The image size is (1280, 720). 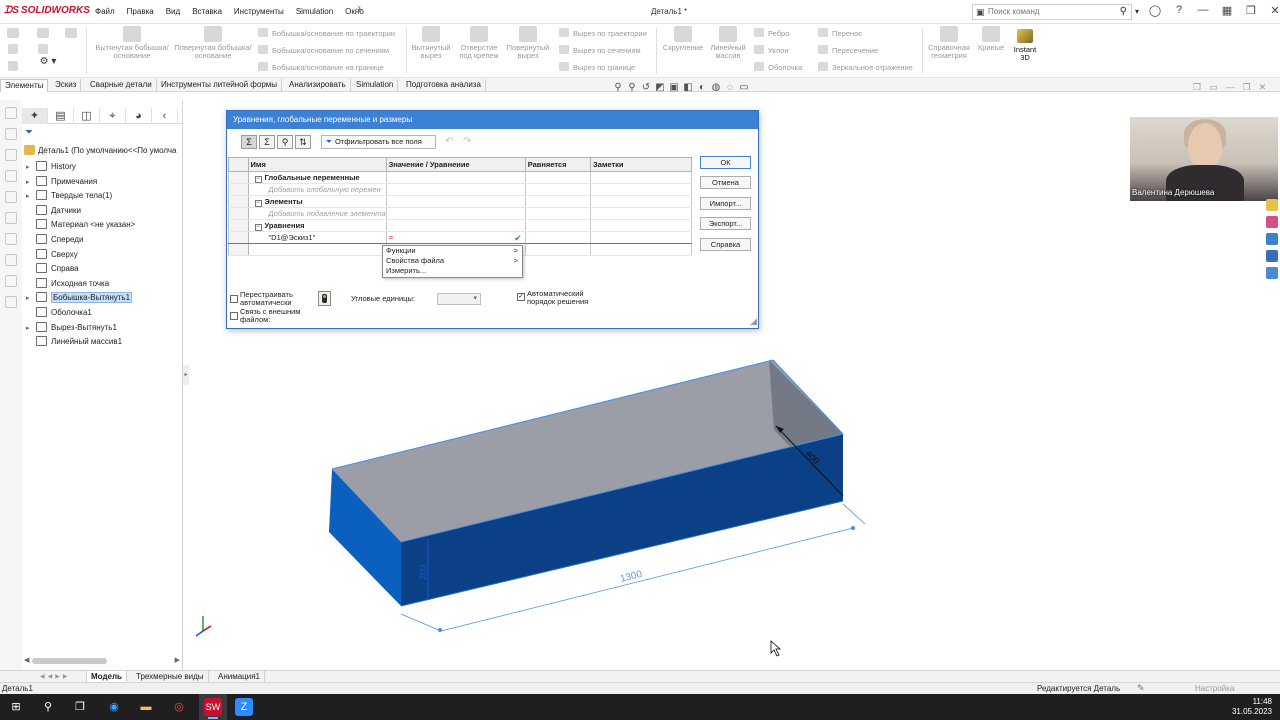 What do you see at coordinates (688, 87) in the screenshot?
I see `display-style-icon: ◧` at bounding box center [688, 87].